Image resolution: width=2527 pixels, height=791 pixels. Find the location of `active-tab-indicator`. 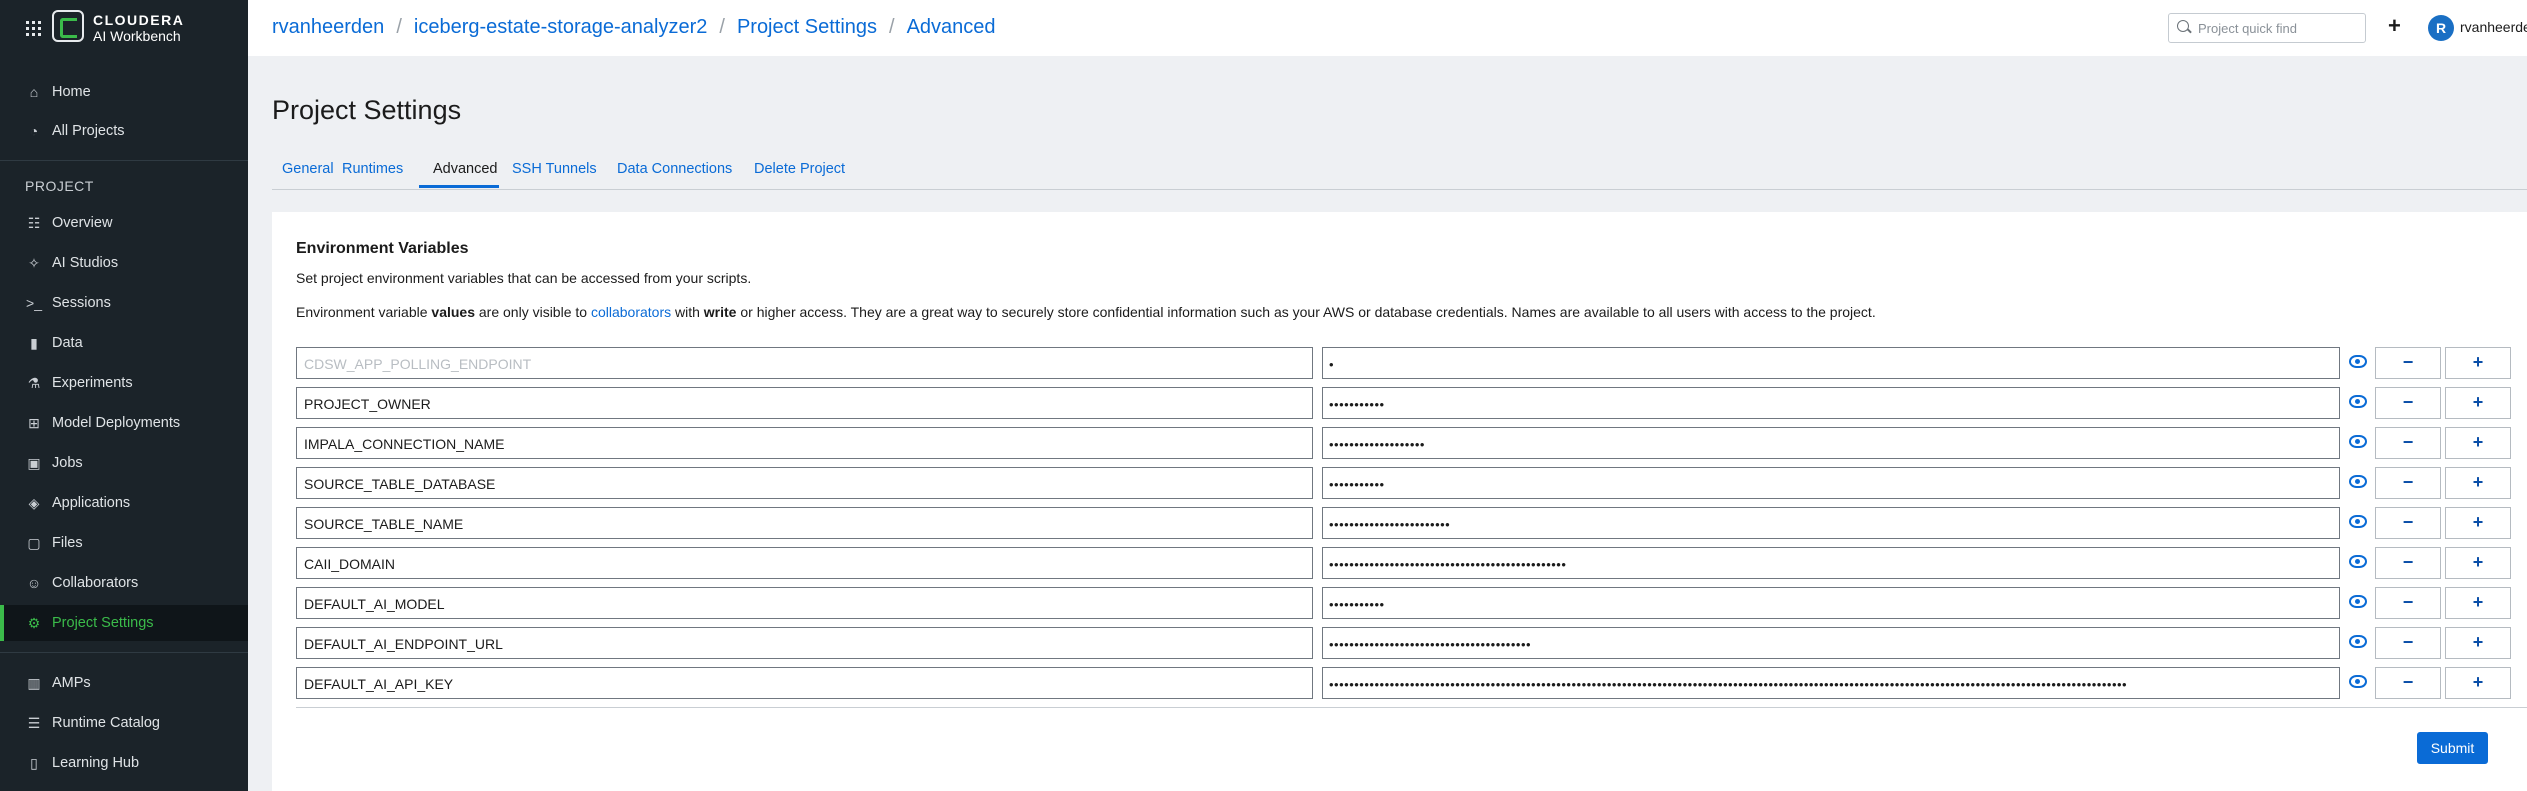

active-tab-indicator is located at coordinates (459, 186).